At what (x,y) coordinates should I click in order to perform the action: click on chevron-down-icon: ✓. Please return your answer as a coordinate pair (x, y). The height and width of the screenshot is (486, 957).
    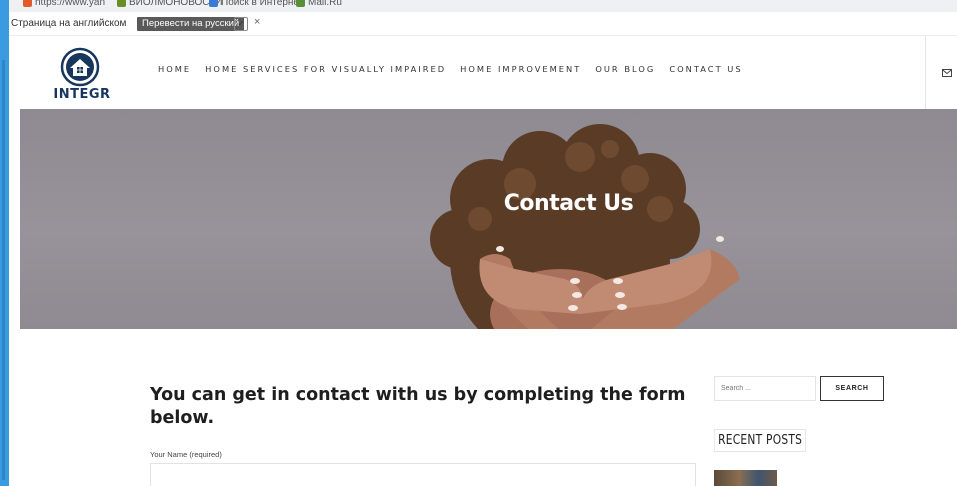
    Looking at the image, I should click on (241, 23).